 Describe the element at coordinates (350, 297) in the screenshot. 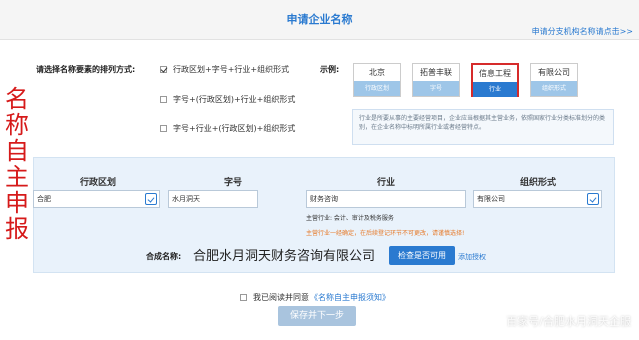

I see `agreement-link: 《名称自主申报须知》` at that location.